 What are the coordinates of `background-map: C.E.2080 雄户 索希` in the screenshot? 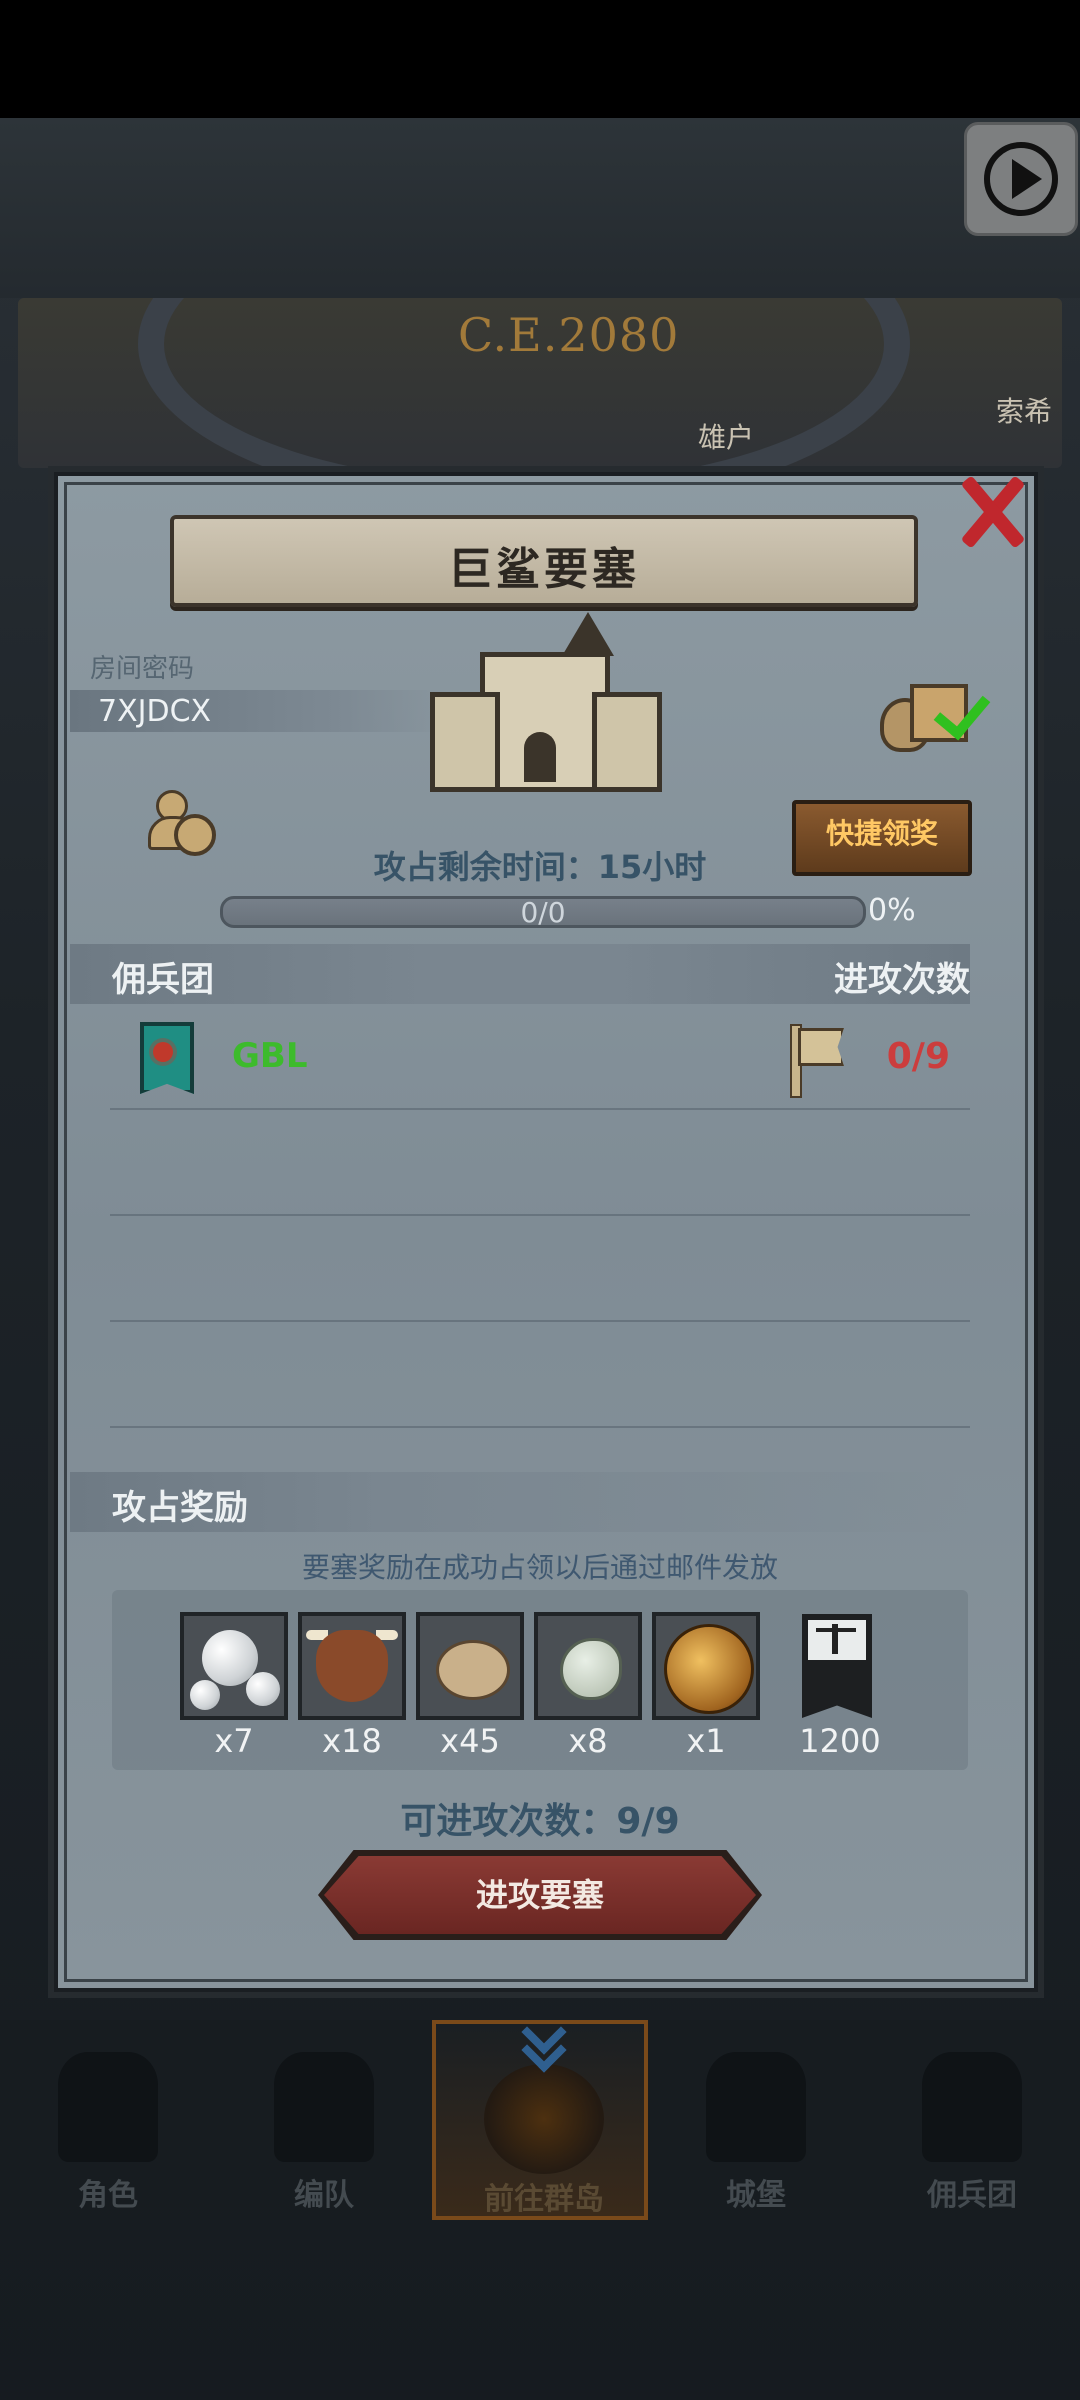 It's located at (540, 383).